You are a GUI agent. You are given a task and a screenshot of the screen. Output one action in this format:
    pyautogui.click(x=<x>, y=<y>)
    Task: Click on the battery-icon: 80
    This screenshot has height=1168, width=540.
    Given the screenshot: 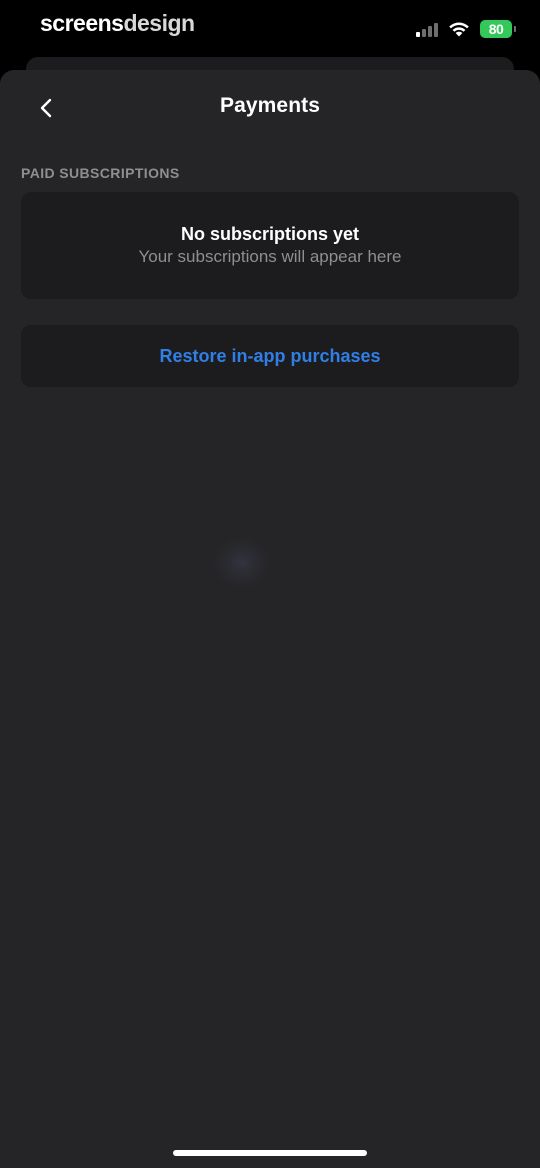 What is the action you would take?
    pyautogui.click(x=498, y=29)
    